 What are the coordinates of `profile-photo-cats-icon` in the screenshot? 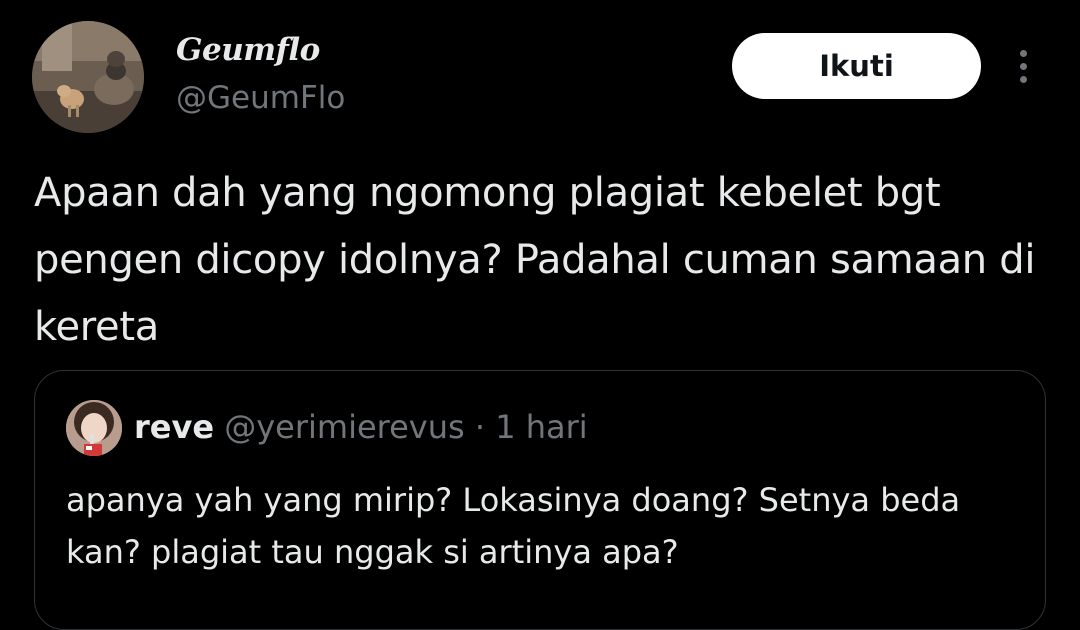 It's located at (88, 77).